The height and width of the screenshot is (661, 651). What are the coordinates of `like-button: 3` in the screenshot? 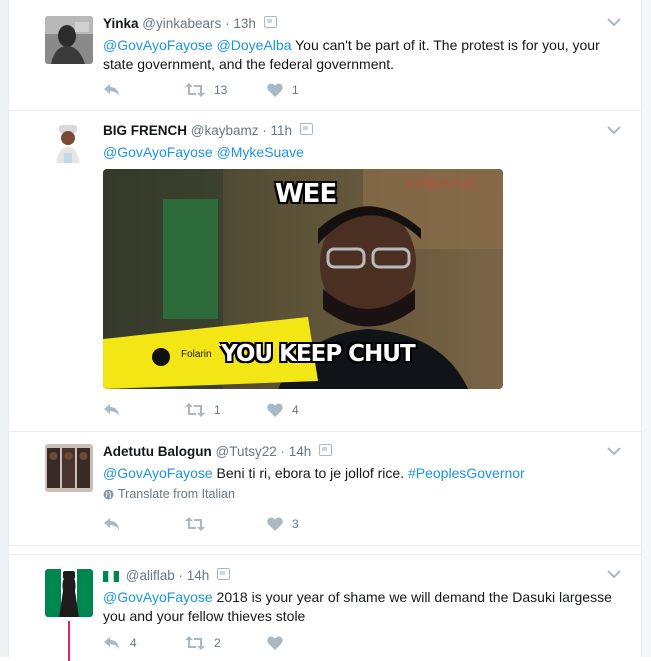 It's located at (308, 524).